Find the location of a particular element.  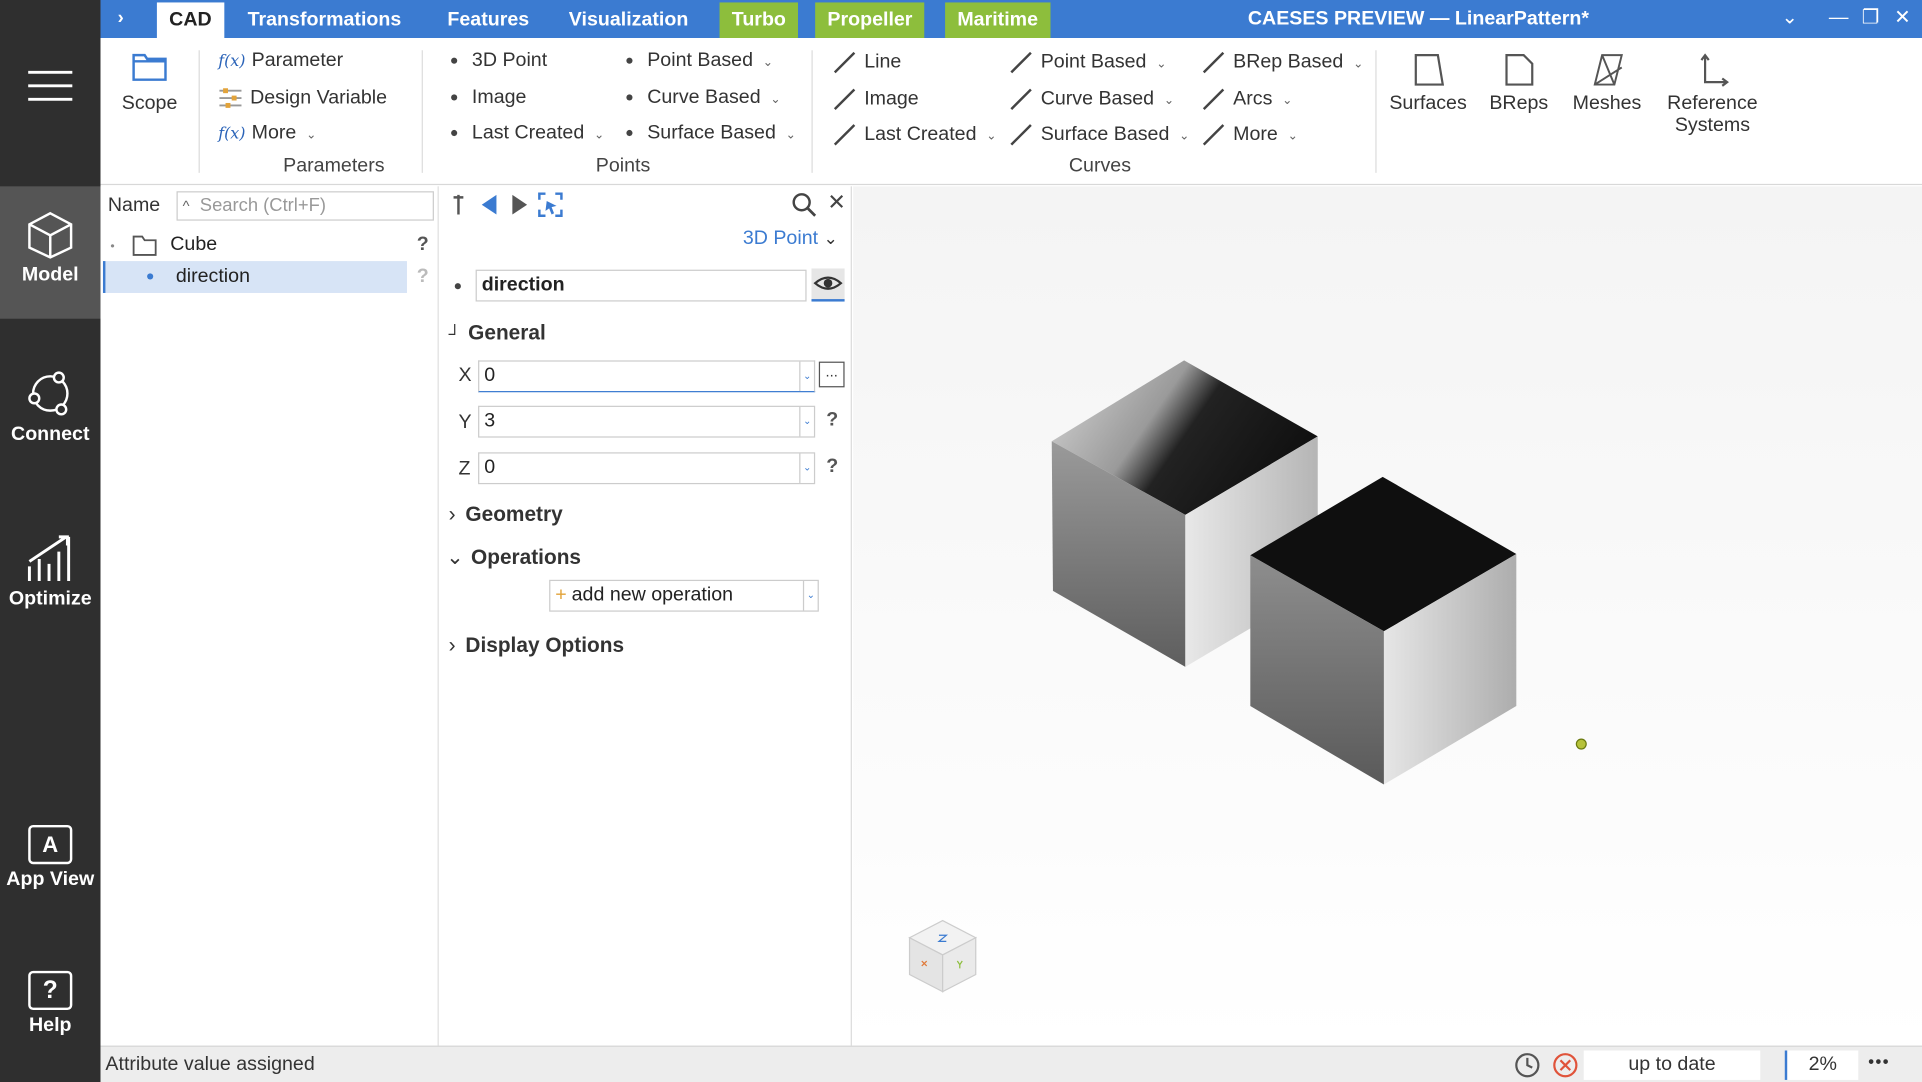

tree-item-label: Cube is located at coordinates (194, 244).